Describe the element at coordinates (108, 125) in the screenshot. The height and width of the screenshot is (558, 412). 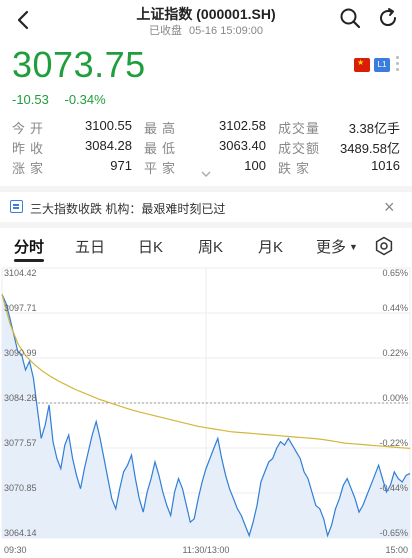
I see `stat-value: 3100.55` at that location.